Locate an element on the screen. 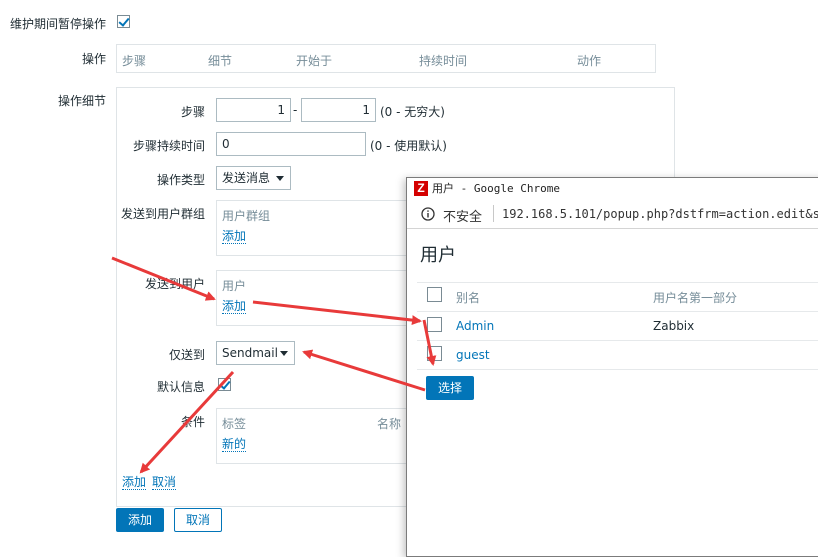  arrow-to-select-button is located at coordinates (429, 342).